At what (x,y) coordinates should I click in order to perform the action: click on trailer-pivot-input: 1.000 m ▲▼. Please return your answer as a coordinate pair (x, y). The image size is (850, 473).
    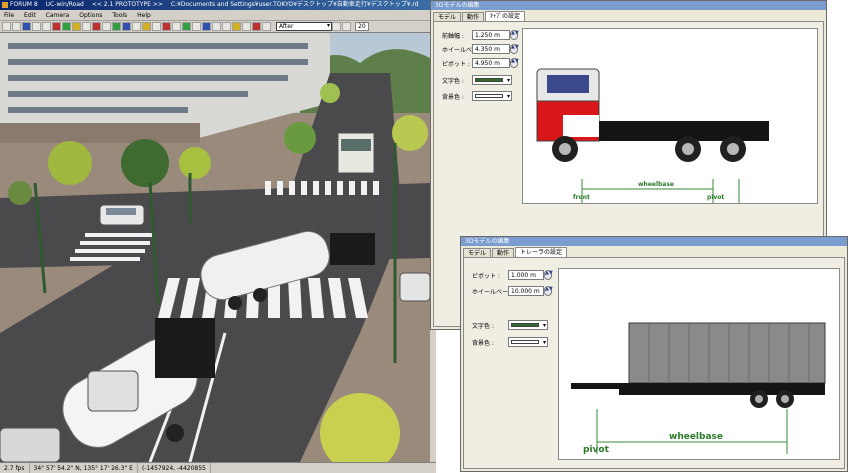
    Looking at the image, I should click on (530, 275).